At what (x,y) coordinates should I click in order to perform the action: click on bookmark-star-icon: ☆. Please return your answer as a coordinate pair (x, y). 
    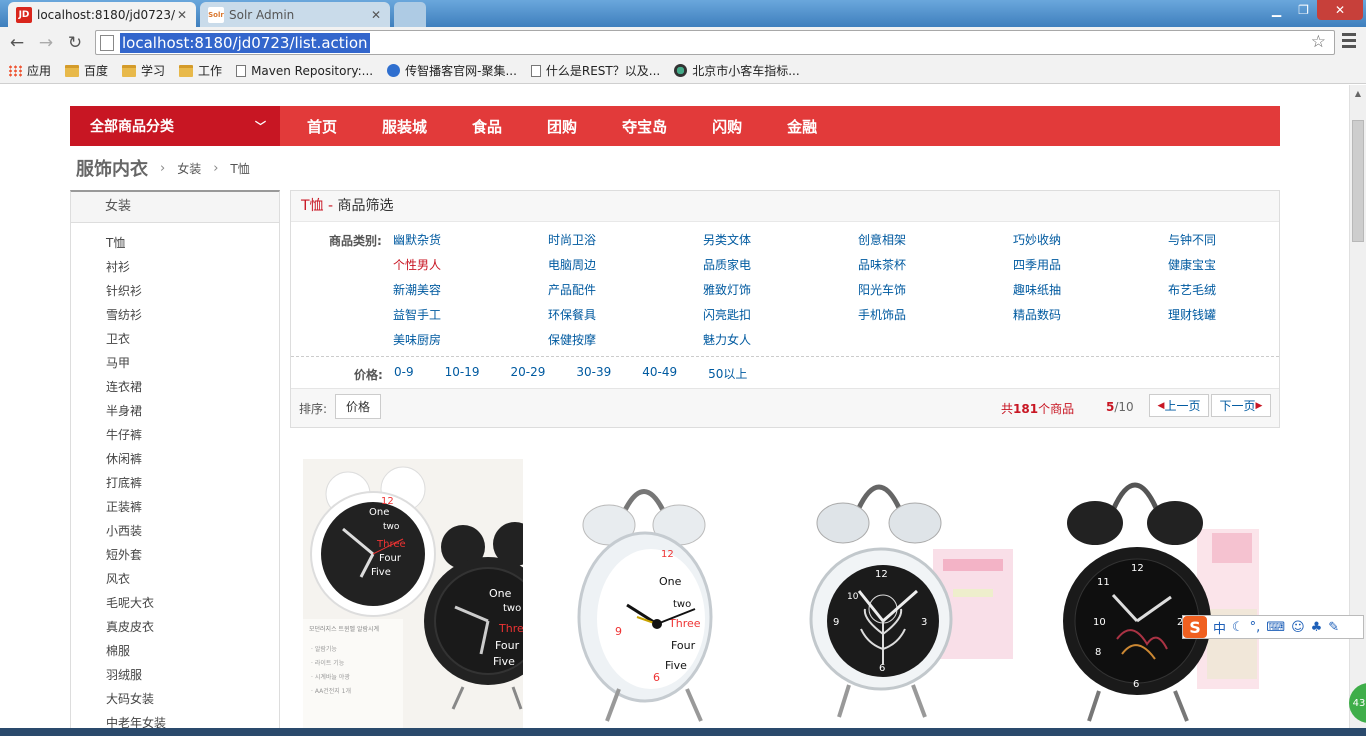
    Looking at the image, I should click on (1318, 42).